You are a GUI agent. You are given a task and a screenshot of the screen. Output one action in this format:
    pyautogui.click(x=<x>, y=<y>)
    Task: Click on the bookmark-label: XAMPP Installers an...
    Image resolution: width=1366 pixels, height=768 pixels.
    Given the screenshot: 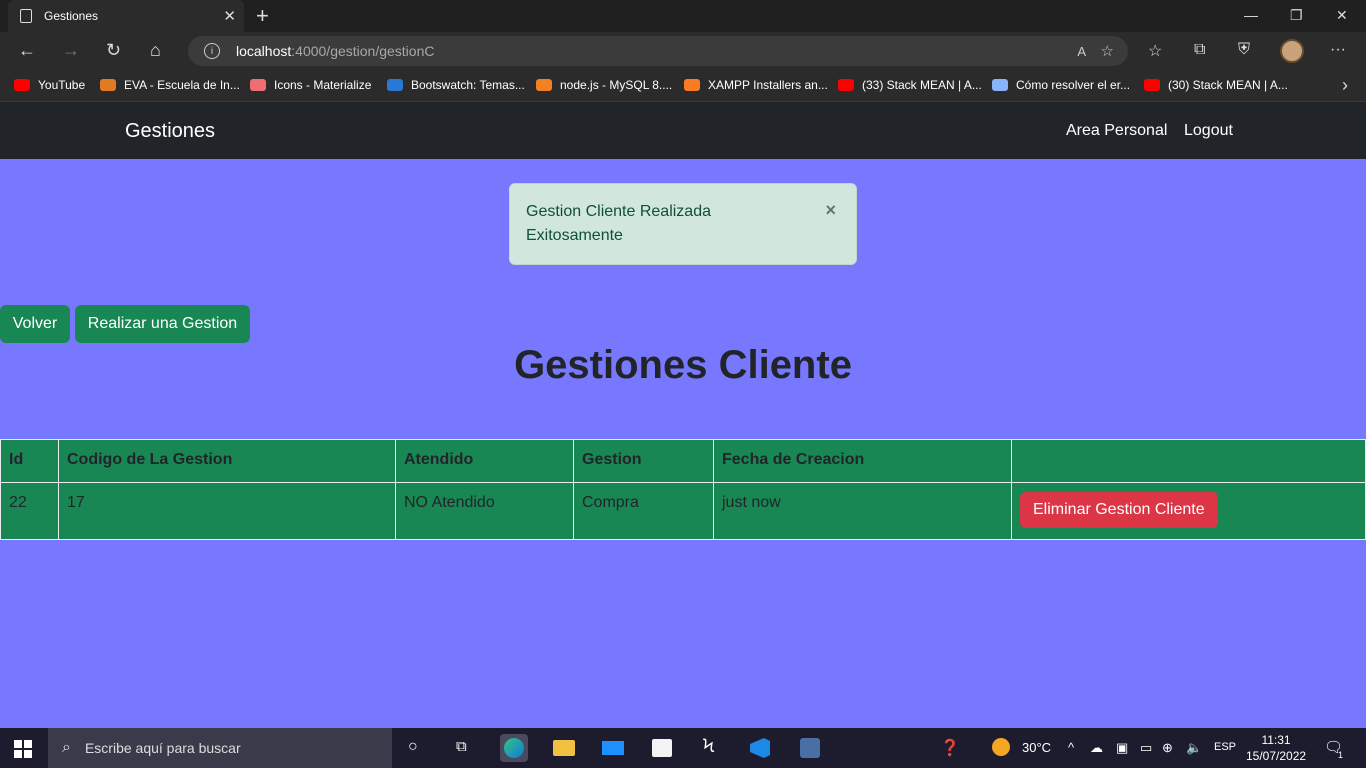 What is the action you would take?
    pyautogui.click(x=768, y=85)
    